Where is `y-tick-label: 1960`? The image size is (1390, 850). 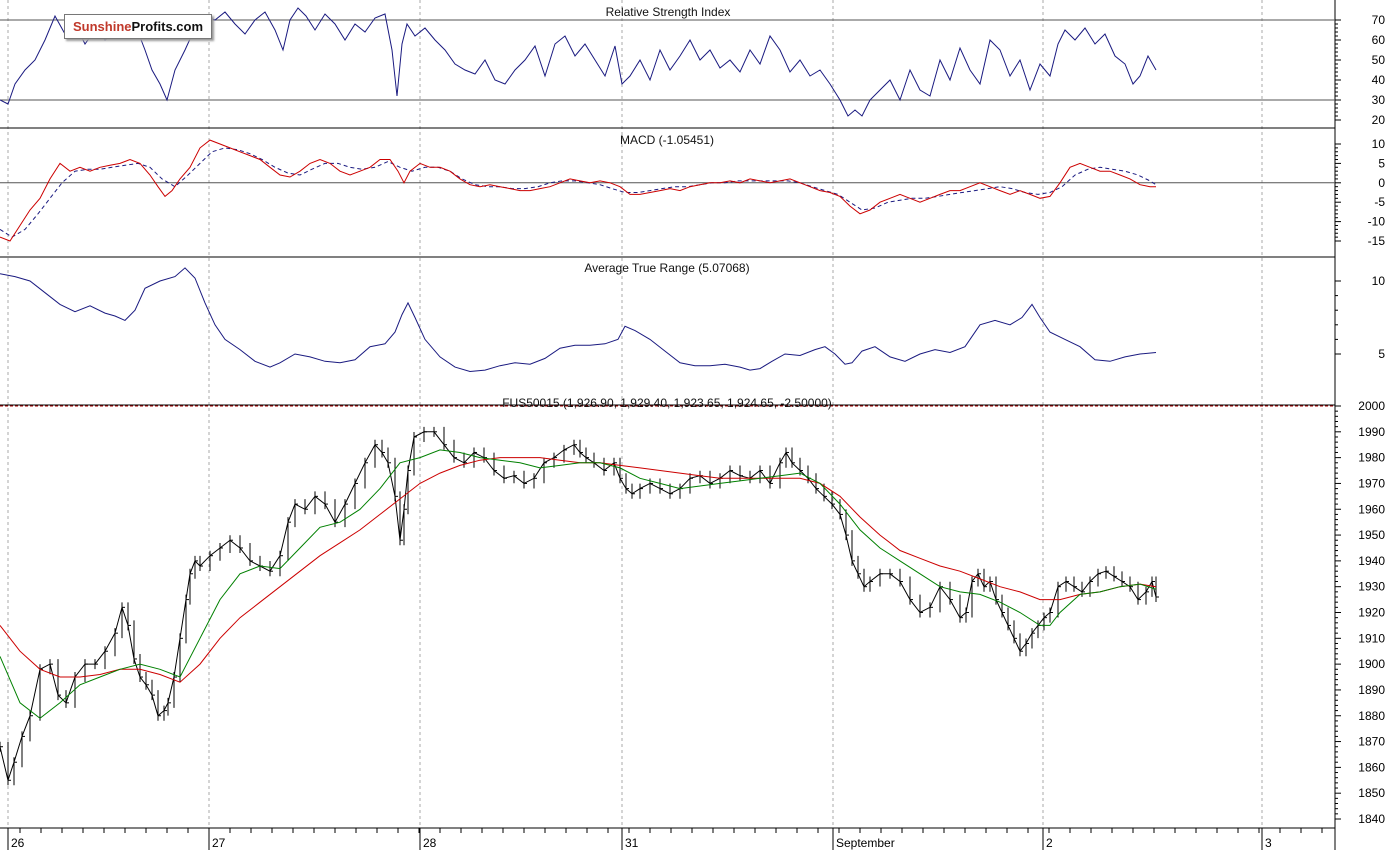 y-tick-label: 1960 is located at coordinates (1371, 509).